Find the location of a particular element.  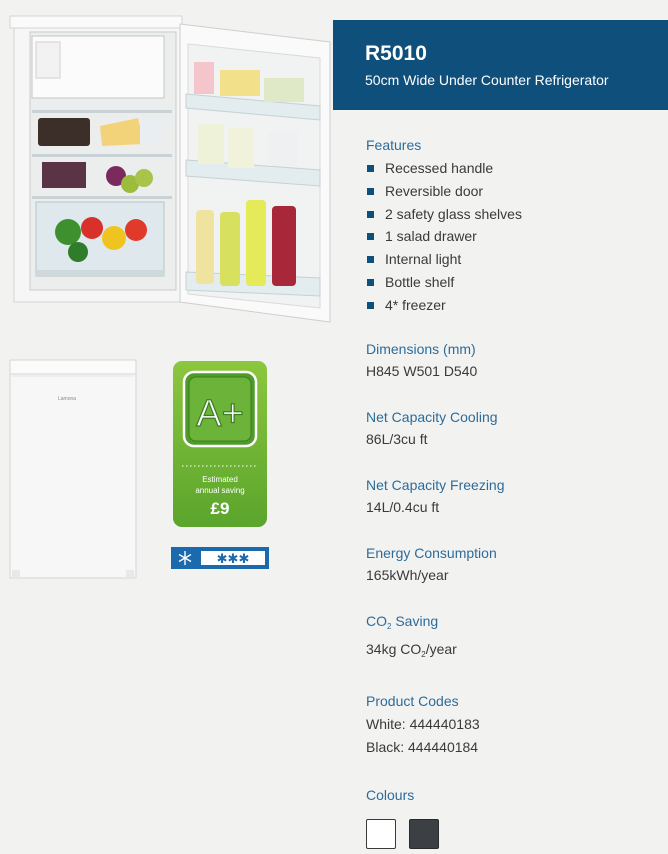

features-title: Features is located at coordinates (394, 145).